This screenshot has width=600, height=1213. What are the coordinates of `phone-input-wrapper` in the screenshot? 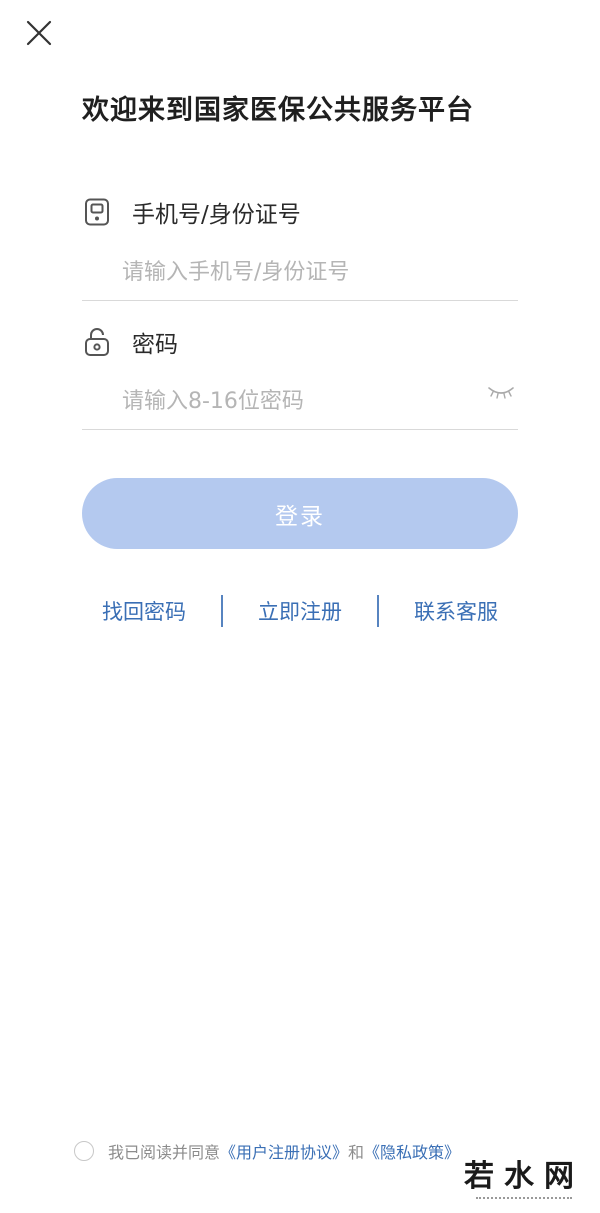 It's located at (300, 272).